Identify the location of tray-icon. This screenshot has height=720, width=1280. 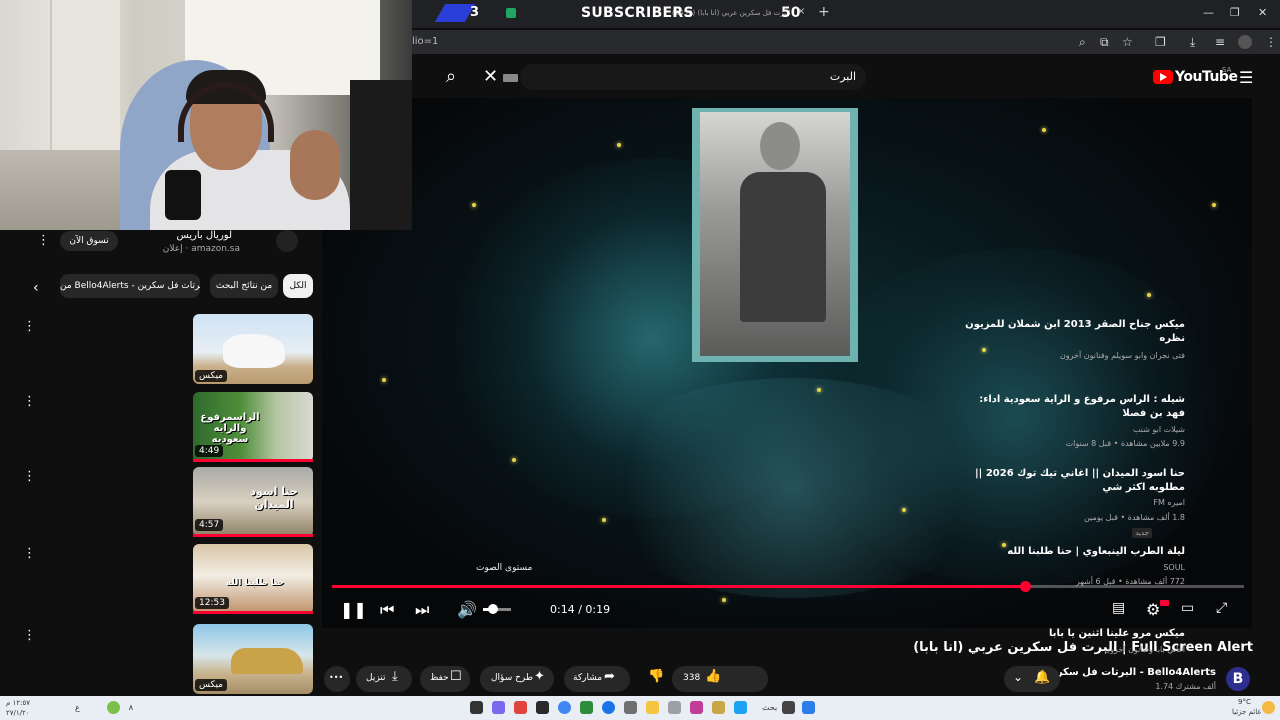
(113, 707).